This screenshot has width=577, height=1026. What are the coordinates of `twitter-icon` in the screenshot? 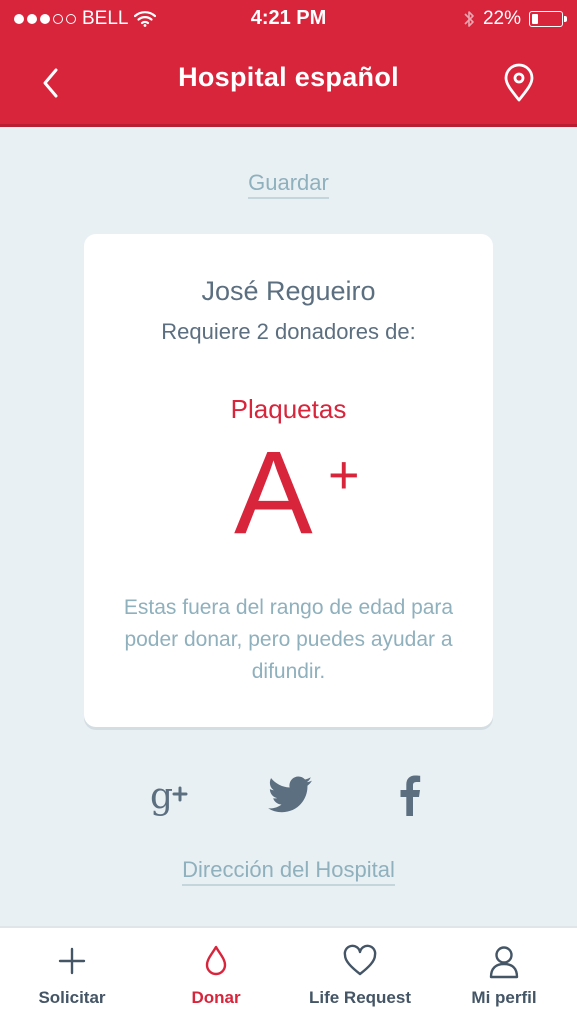 It's located at (290, 794).